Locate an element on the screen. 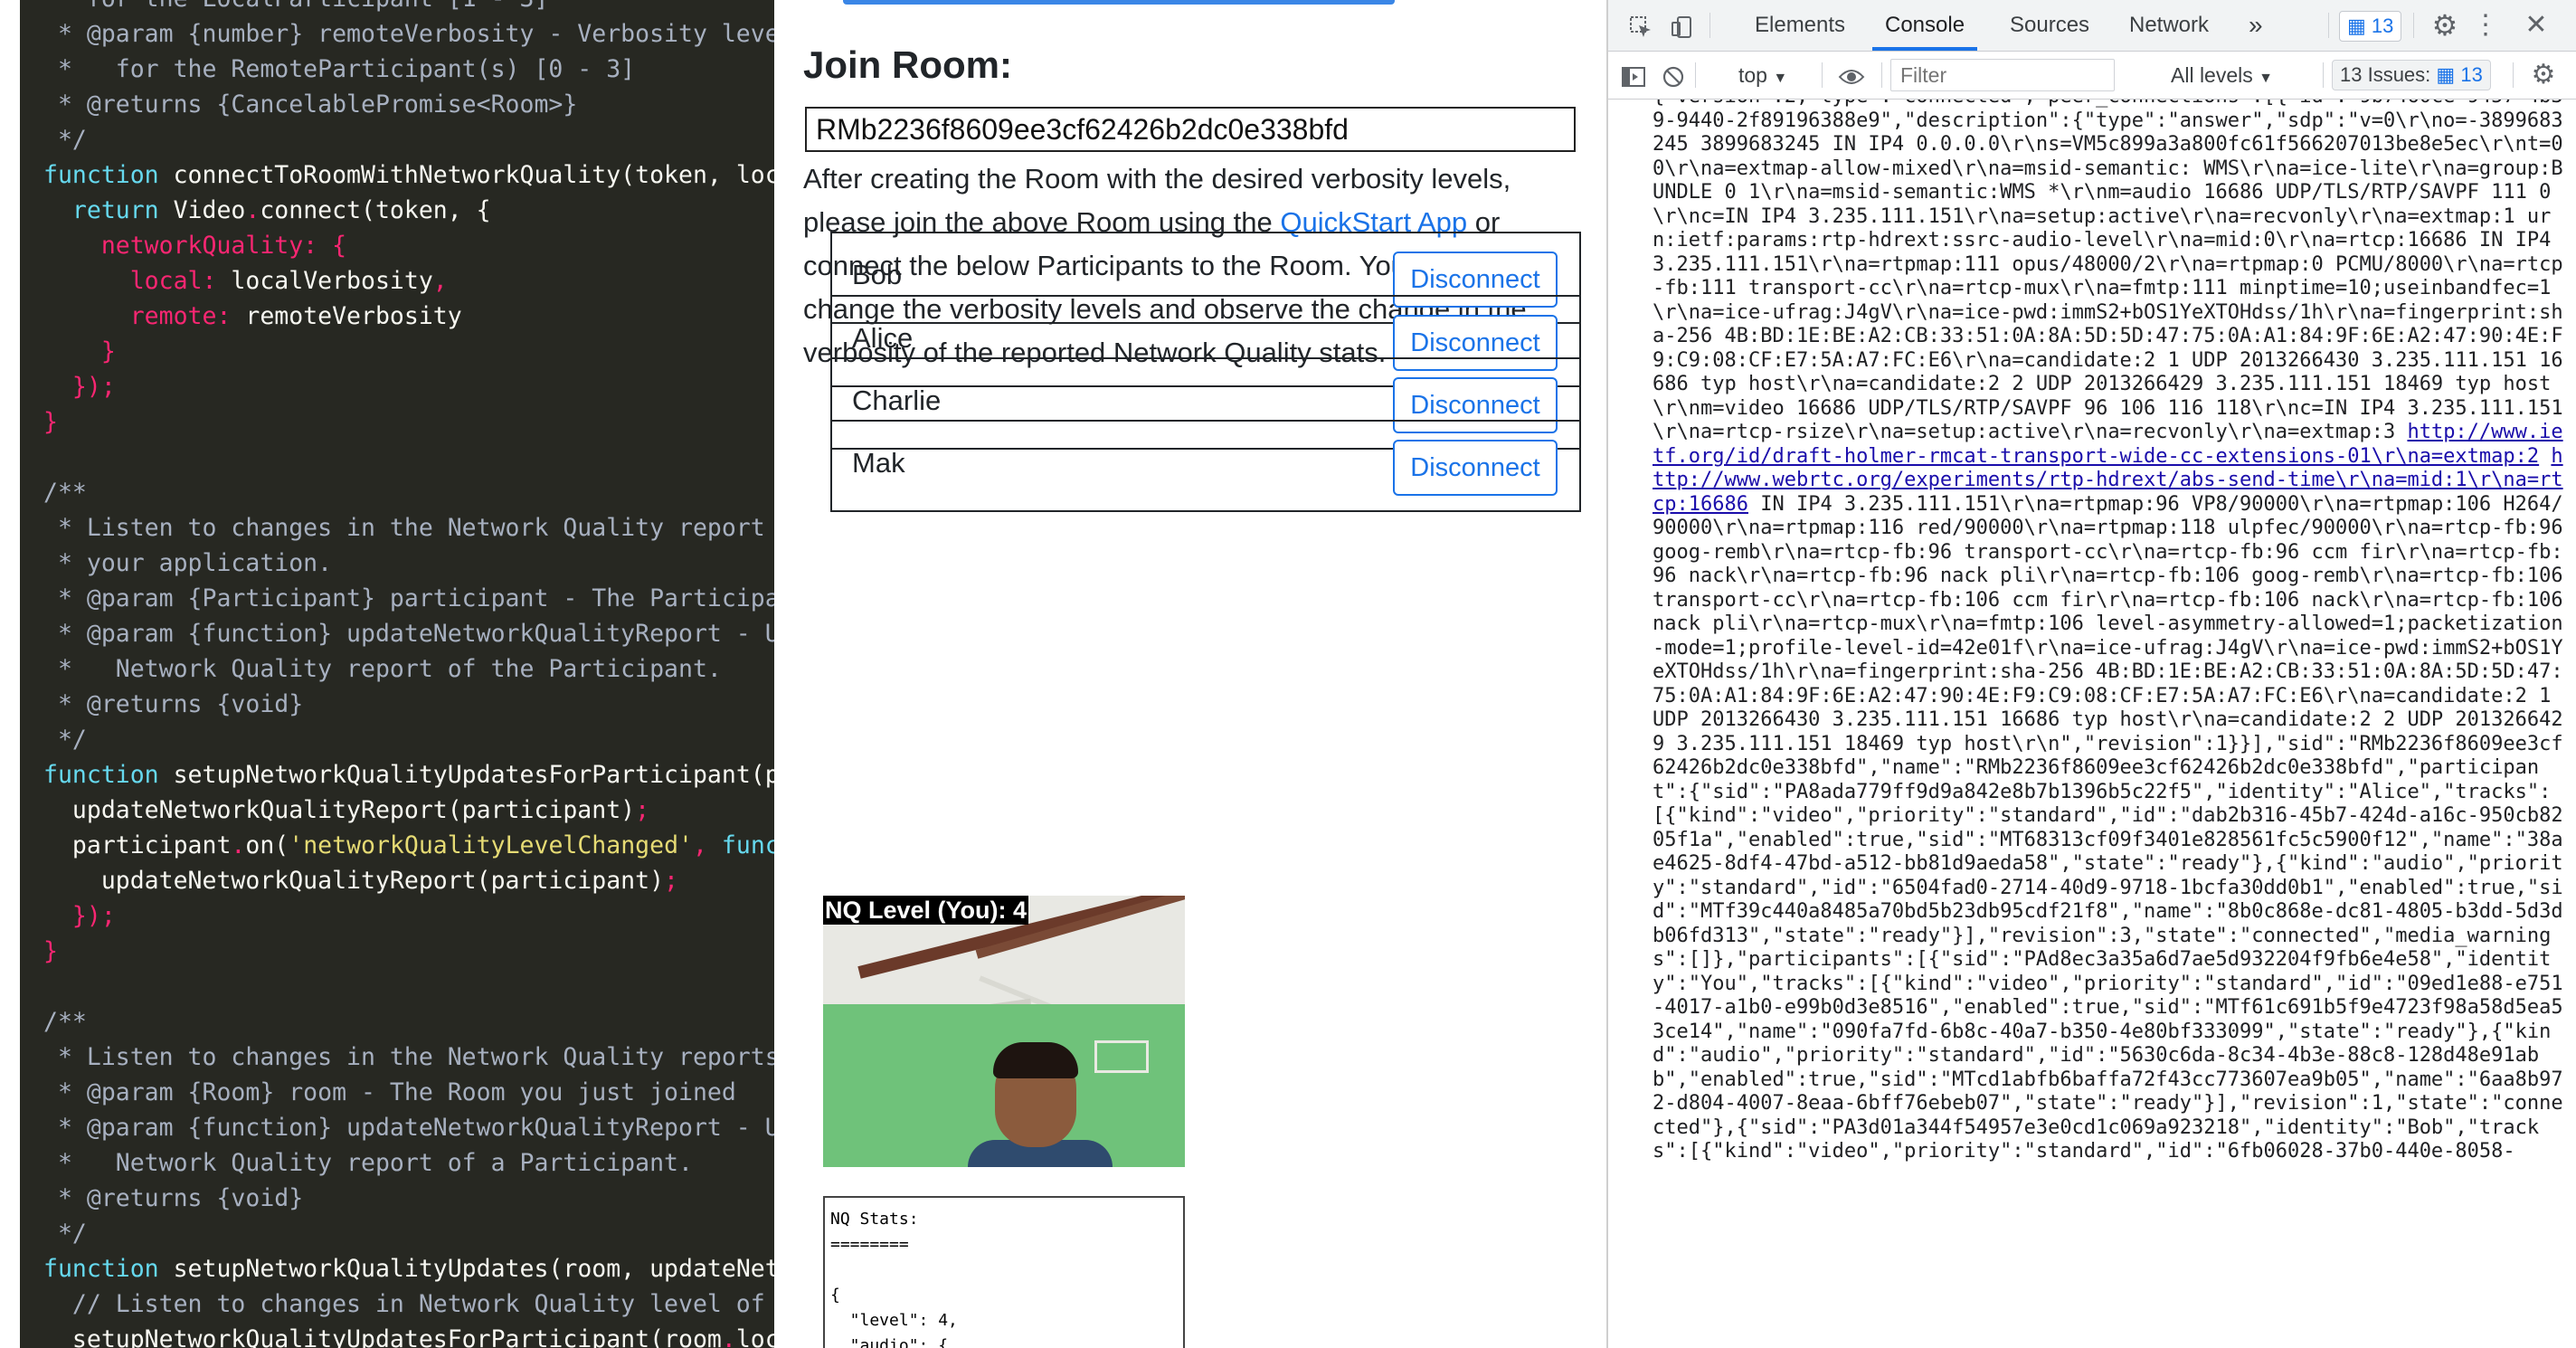  disconnect-button: Disconnect is located at coordinates (1475, 468).